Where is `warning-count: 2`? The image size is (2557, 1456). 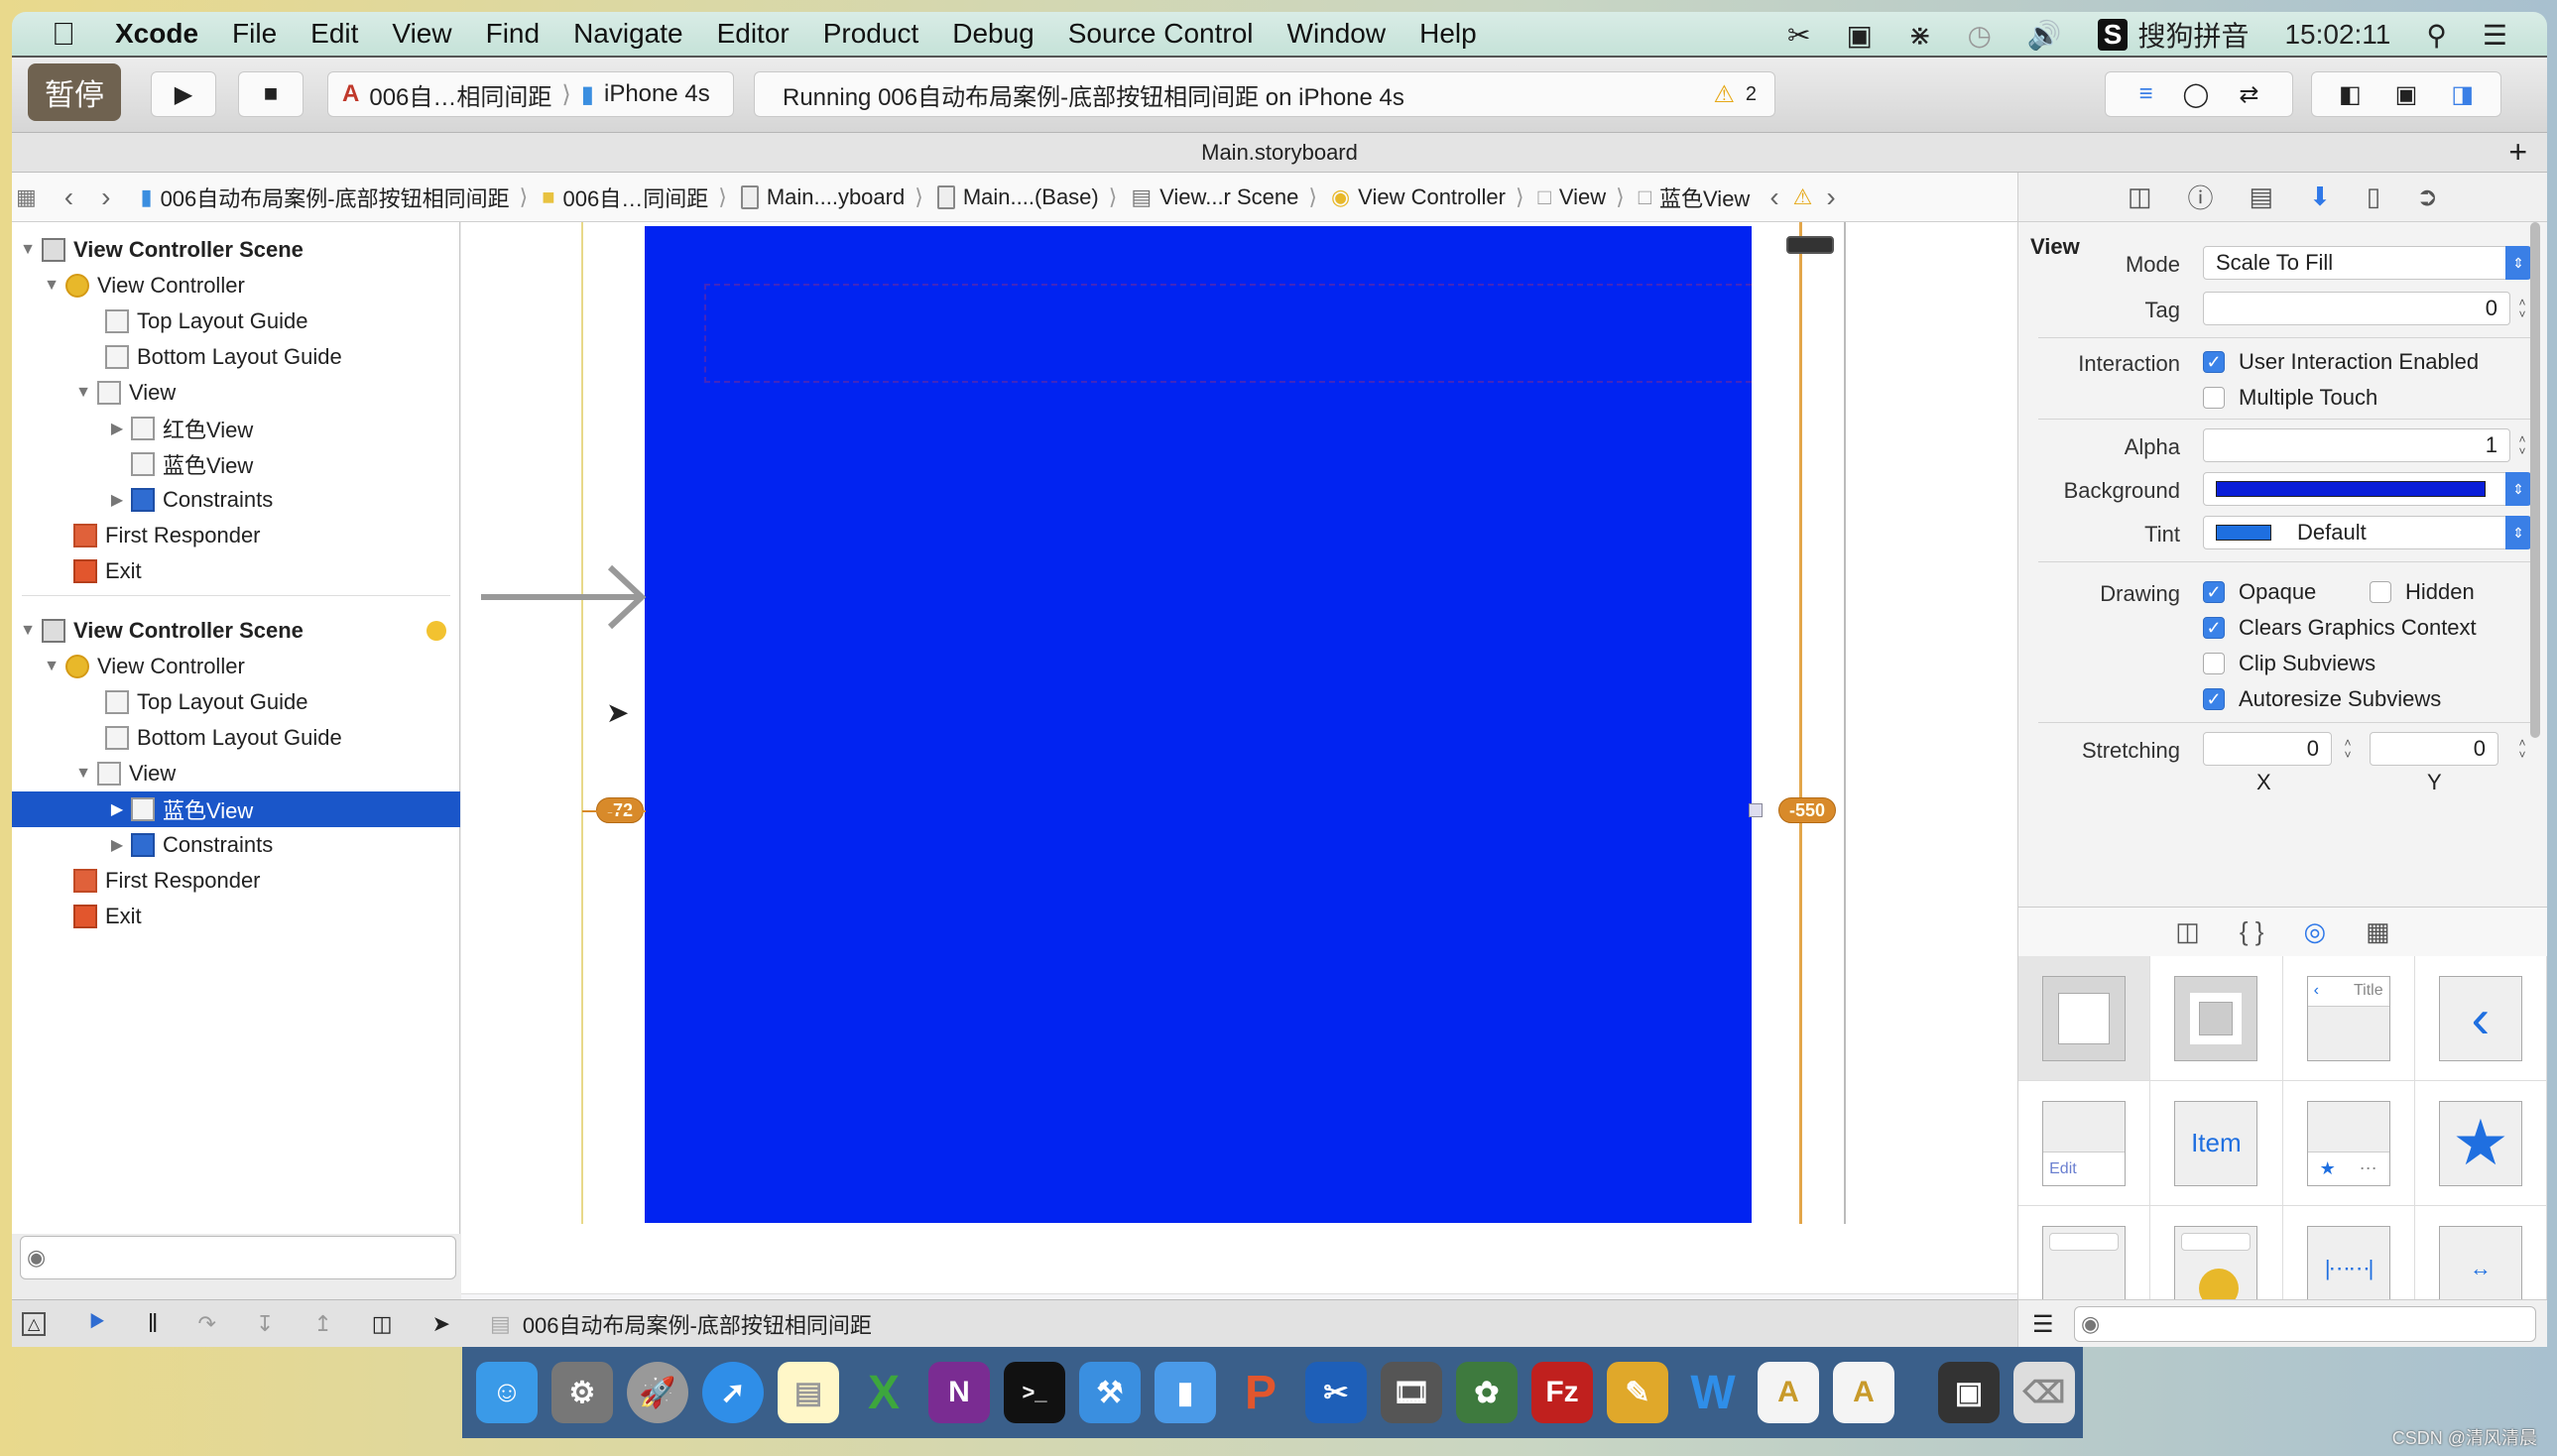 warning-count: 2 is located at coordinates (1751, 94).